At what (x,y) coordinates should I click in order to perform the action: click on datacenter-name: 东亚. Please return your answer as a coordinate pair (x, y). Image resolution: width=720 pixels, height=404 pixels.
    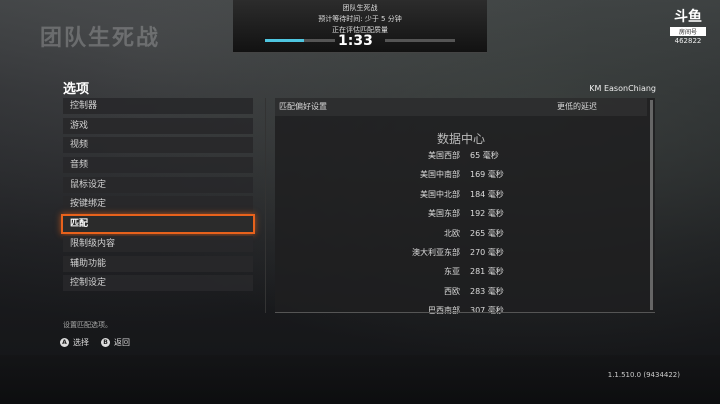
    Looking at the image, I should click on (452, 272).